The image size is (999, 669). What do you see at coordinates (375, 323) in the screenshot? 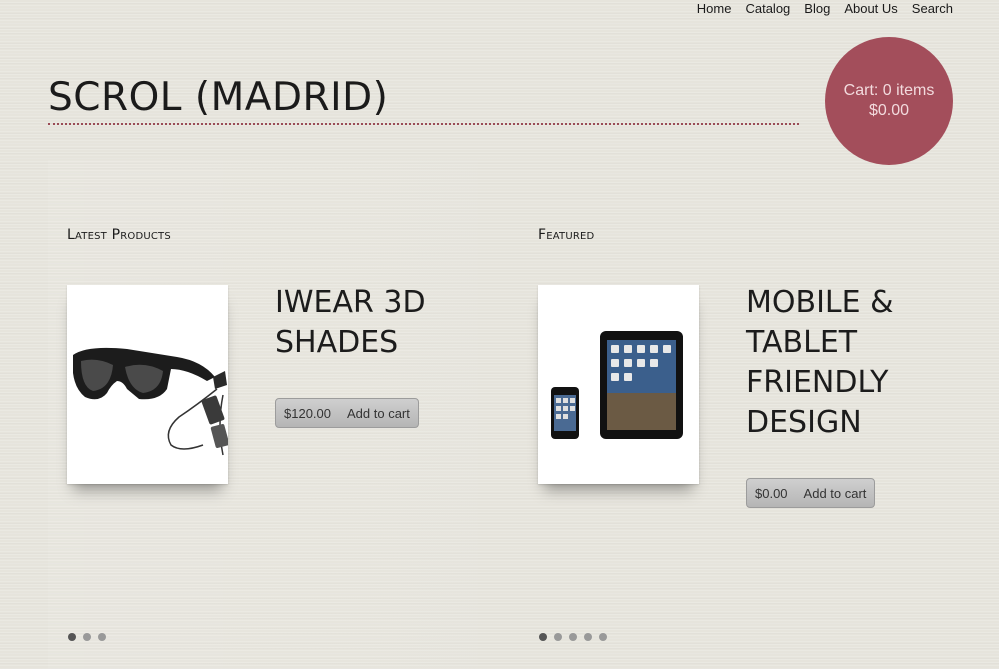
I see `product-name-iwear: IWEAR 3D SHADES` at bounding box center [375, 323].